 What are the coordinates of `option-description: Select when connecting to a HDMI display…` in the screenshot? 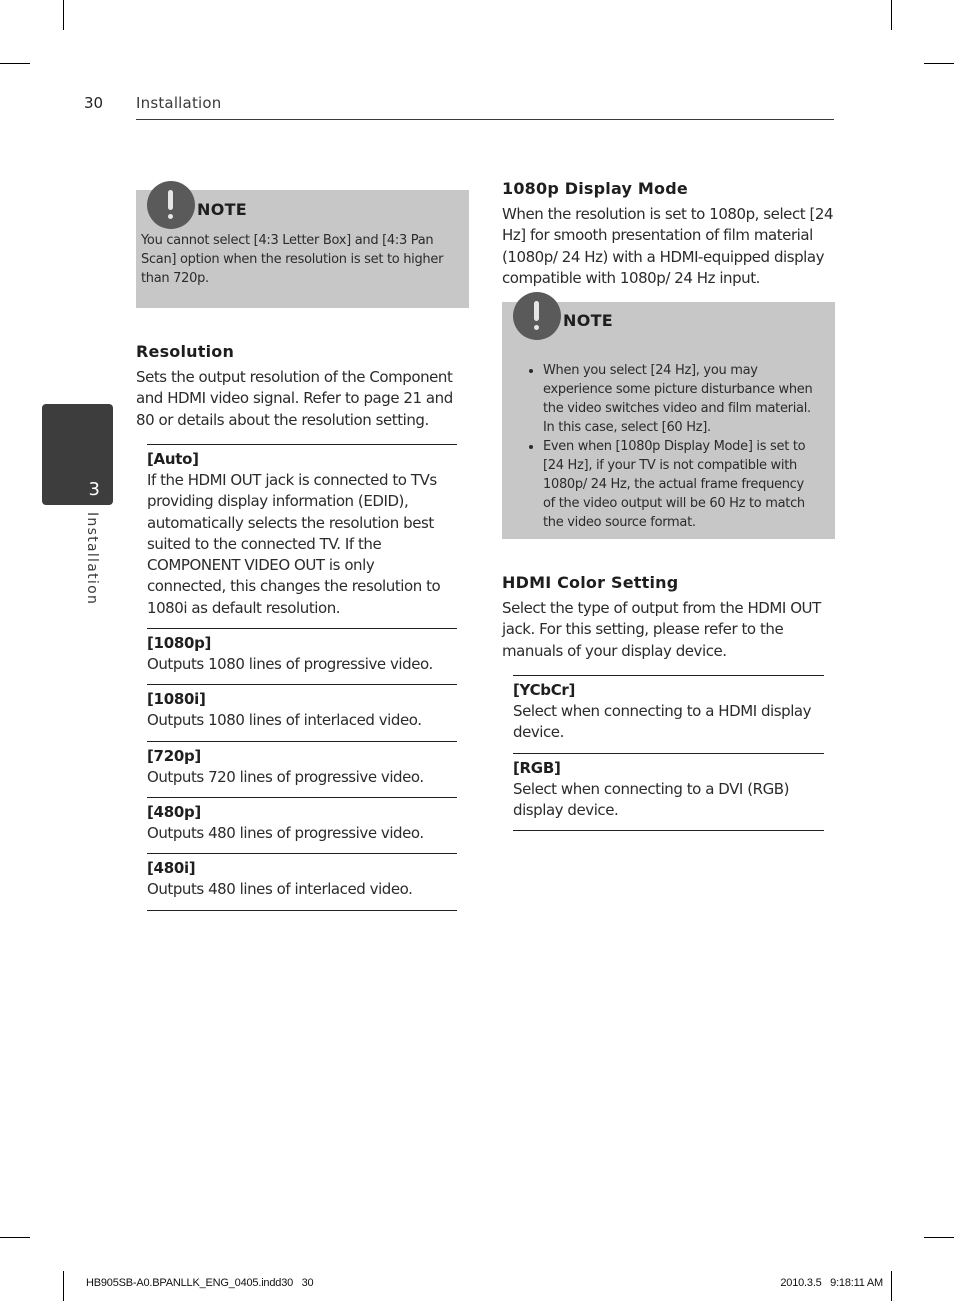 It's located at (662, 722).